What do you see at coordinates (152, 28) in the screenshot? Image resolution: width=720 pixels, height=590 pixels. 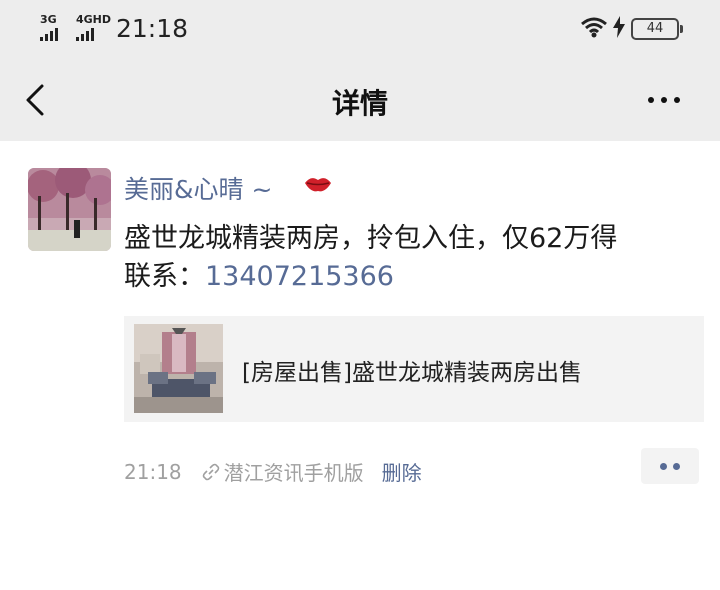 I see `status-time: 21:18` at bounding box center [152, 28].